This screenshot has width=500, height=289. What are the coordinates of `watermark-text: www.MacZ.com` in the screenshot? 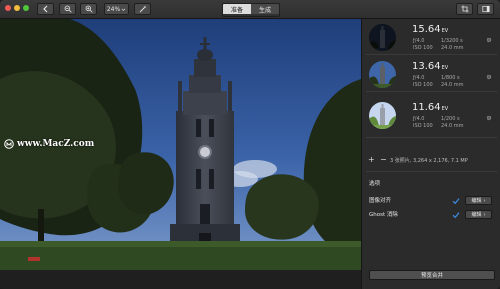 It's located at (56, 144).